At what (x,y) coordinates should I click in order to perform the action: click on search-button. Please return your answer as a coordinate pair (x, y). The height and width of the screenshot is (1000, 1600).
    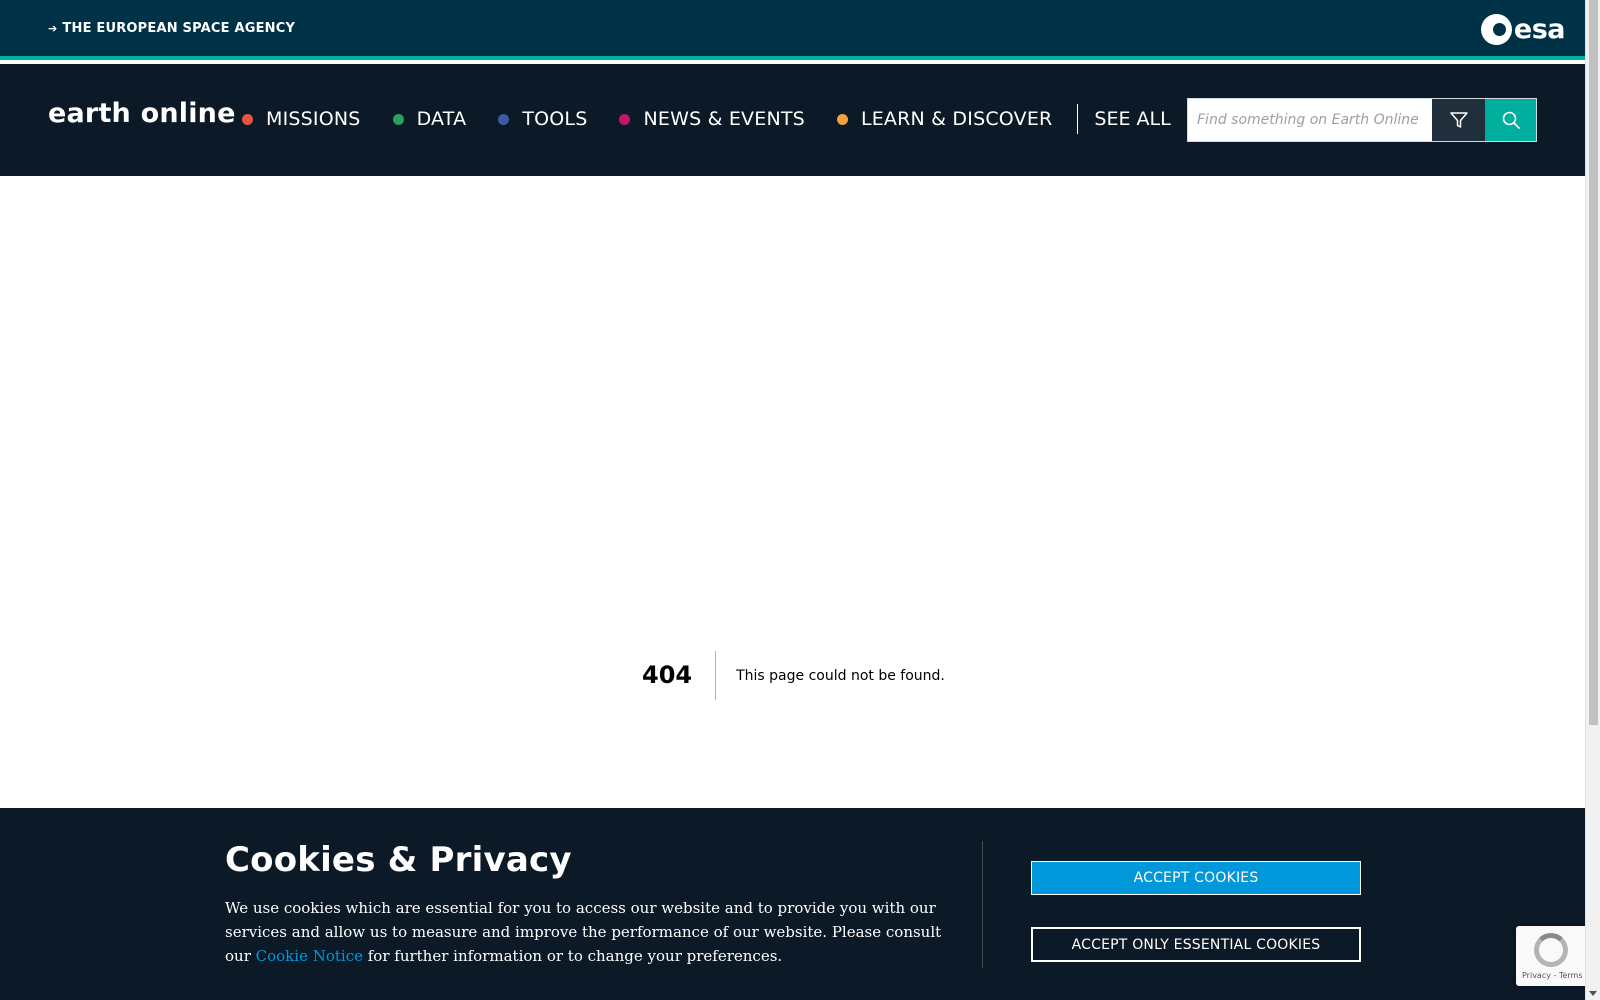
    Looking at the image, I should click on (1510, 120).